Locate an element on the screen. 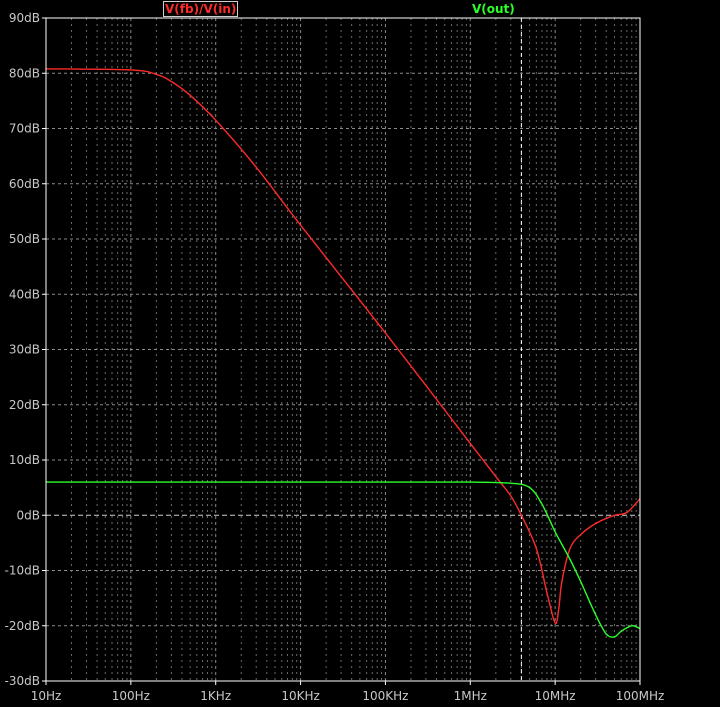 Image resolution: width=720 pixels, height=707 pixels. y-tick-label: 10dB is located at coordinates (24, 460).